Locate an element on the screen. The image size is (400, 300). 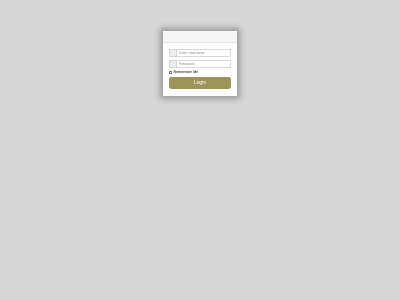
card-header is located at coordinates (200, 37).